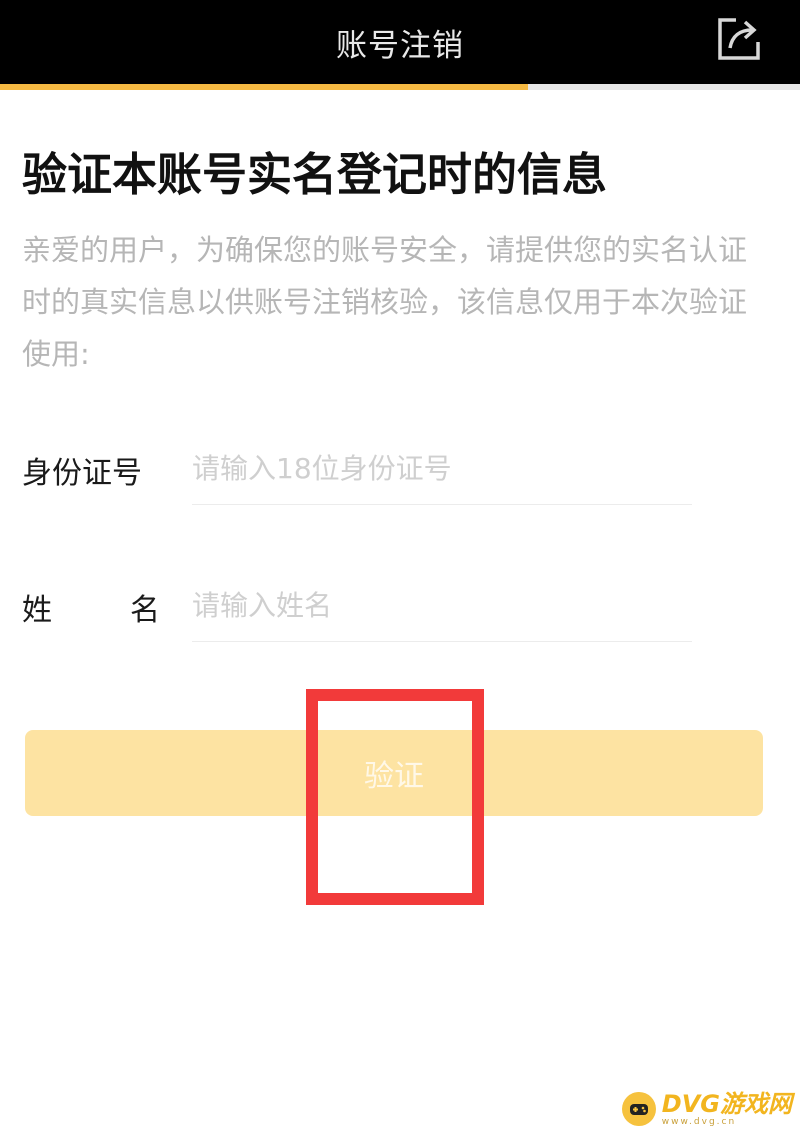 The image size is (800, 1143). What do you see at coordinates (442, 641) in the screenshot?
I see `name-underline` at bounding box center [442, 641].